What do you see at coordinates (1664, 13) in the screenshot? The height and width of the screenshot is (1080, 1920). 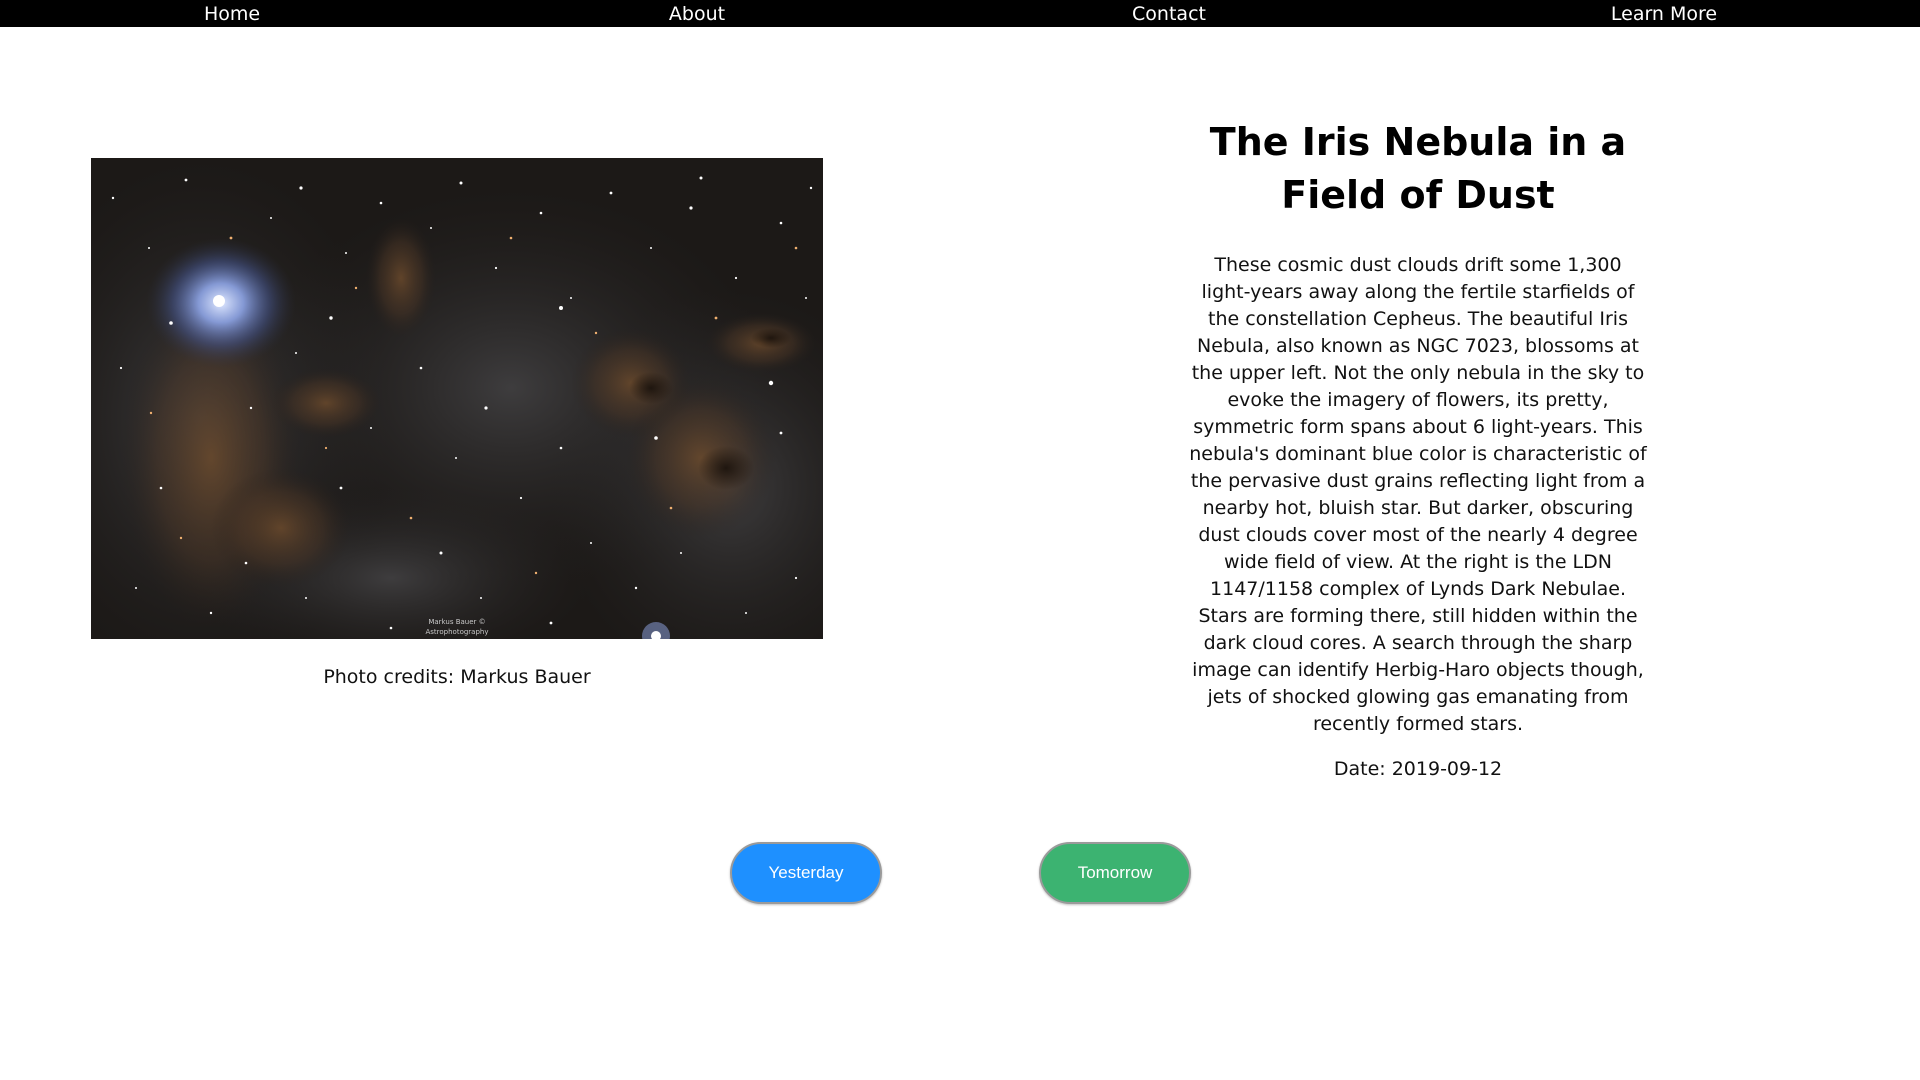 I see `nav-learn-more-link: Learn More` at bounding box center [1664, 13].